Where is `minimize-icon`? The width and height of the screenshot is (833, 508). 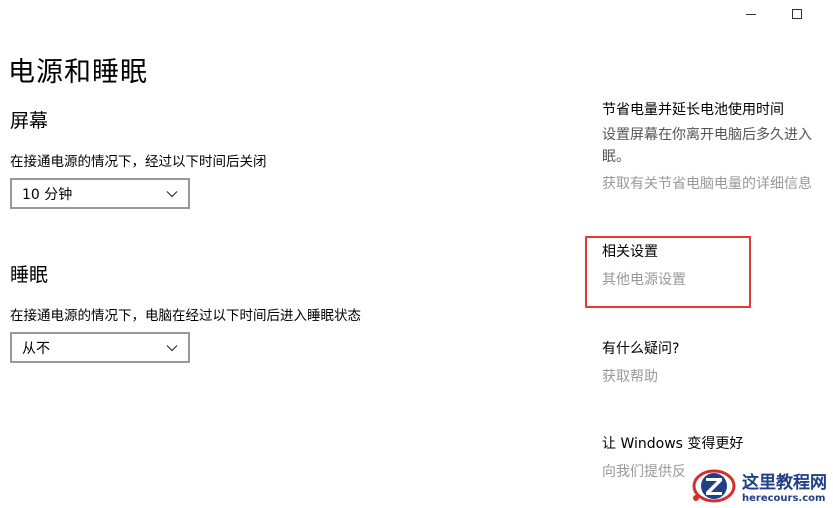 minimize-icon is located at coordinates (751, 14).